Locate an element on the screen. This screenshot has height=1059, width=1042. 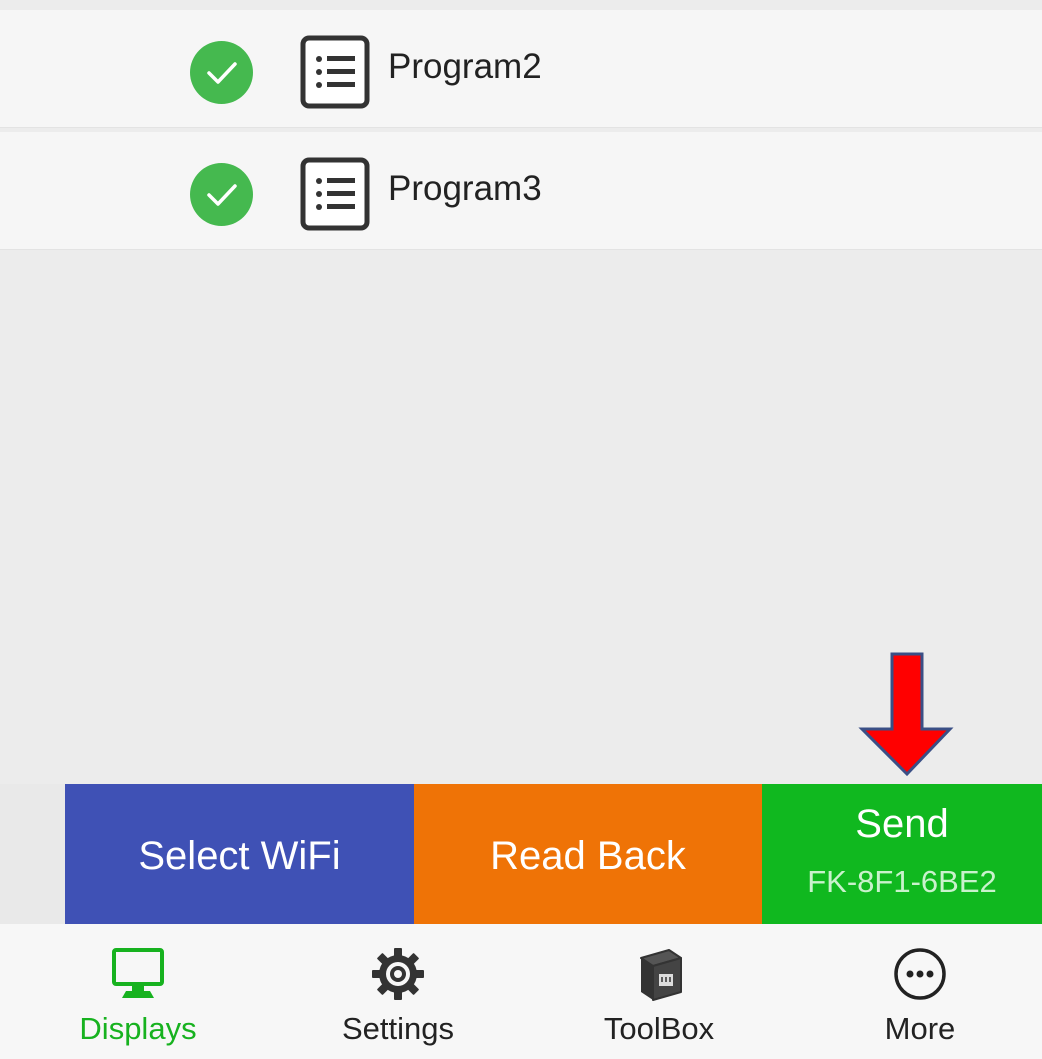
monitor-icon is located at coordinates (138, 974).